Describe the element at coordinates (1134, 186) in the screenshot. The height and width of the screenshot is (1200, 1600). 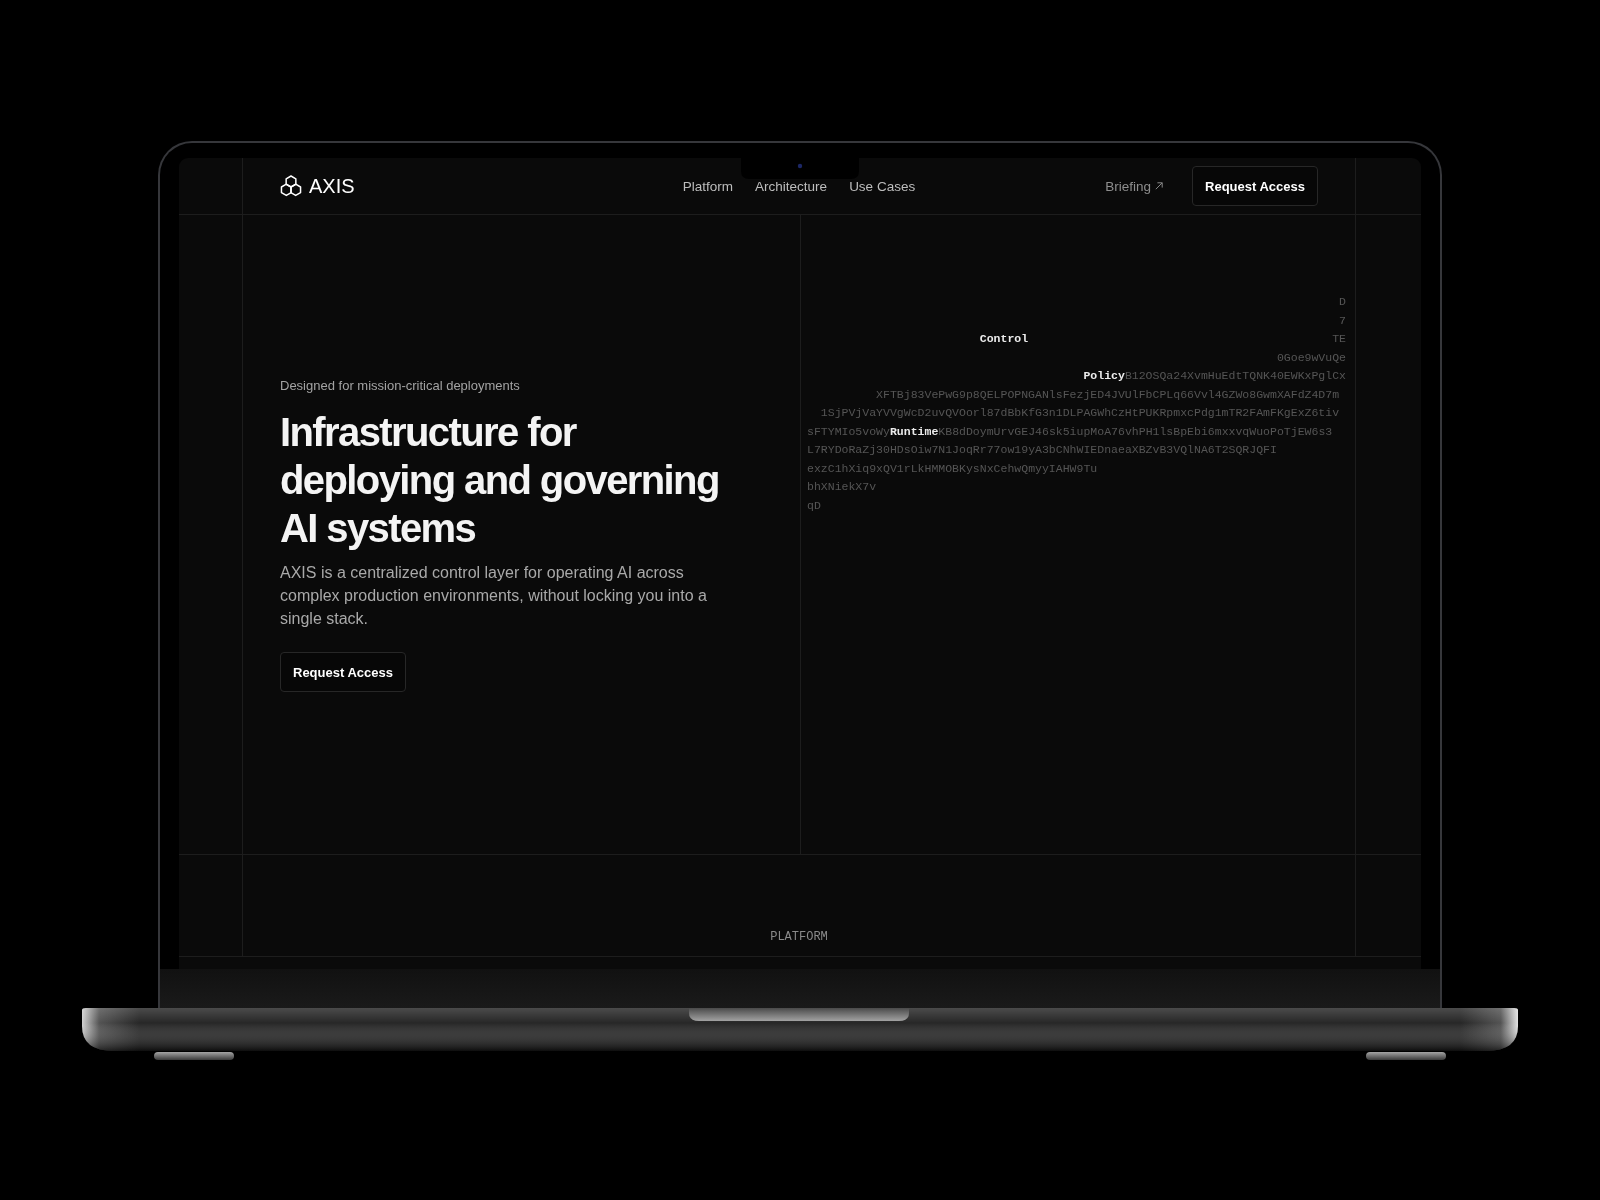
I see `briefing-link: Briefing` at that location.